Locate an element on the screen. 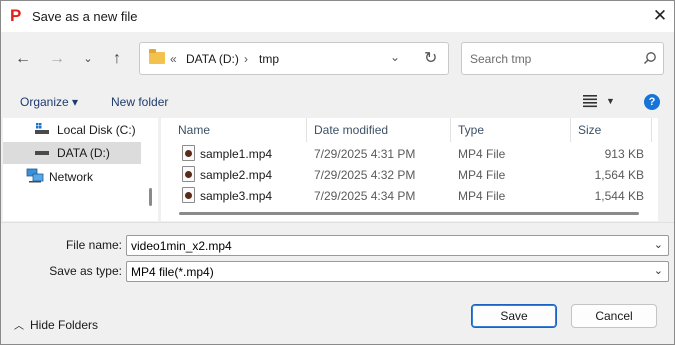 This screenshot has height=345, width=675. close-icon: ✕ is located at coordinates (660, 16).